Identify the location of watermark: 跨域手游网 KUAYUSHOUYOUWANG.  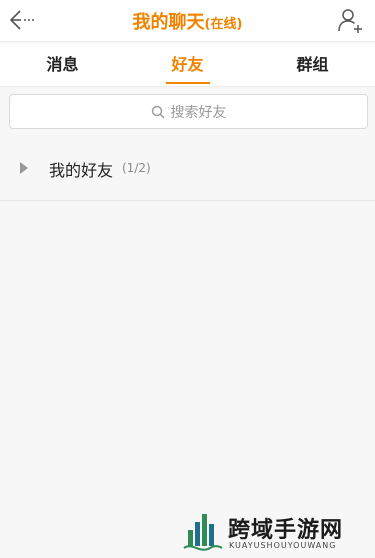
(275, 532).